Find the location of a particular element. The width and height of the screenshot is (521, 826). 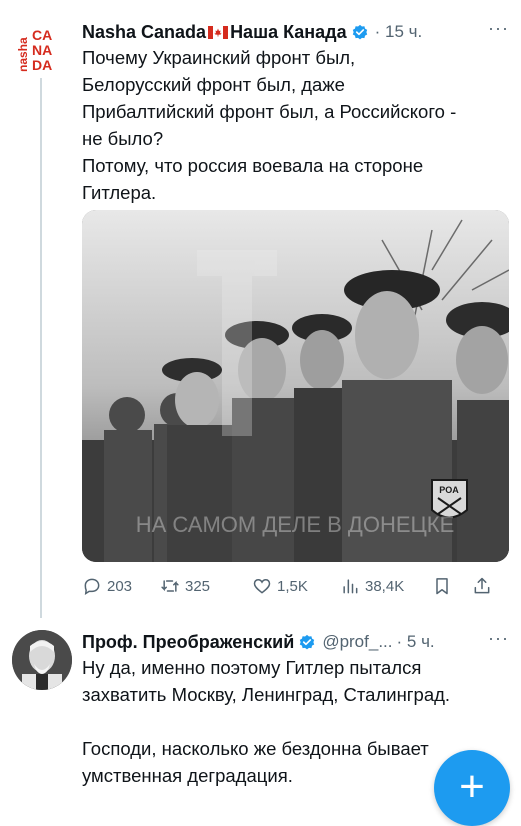

more-options-icon: ··· is located at coordinates (498, 28).